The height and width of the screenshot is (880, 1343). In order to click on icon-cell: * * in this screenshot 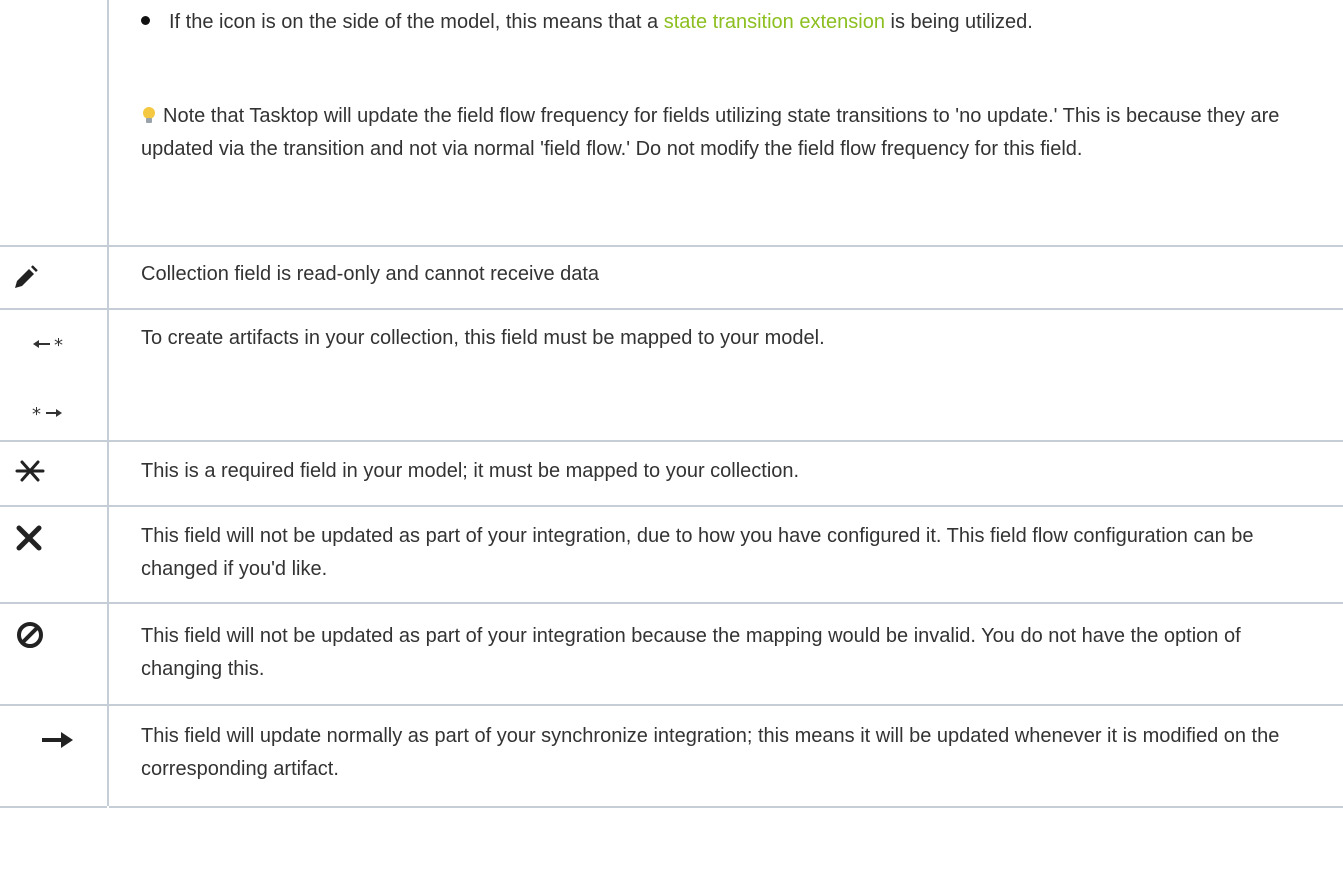, I will do `click(53, 375)`.